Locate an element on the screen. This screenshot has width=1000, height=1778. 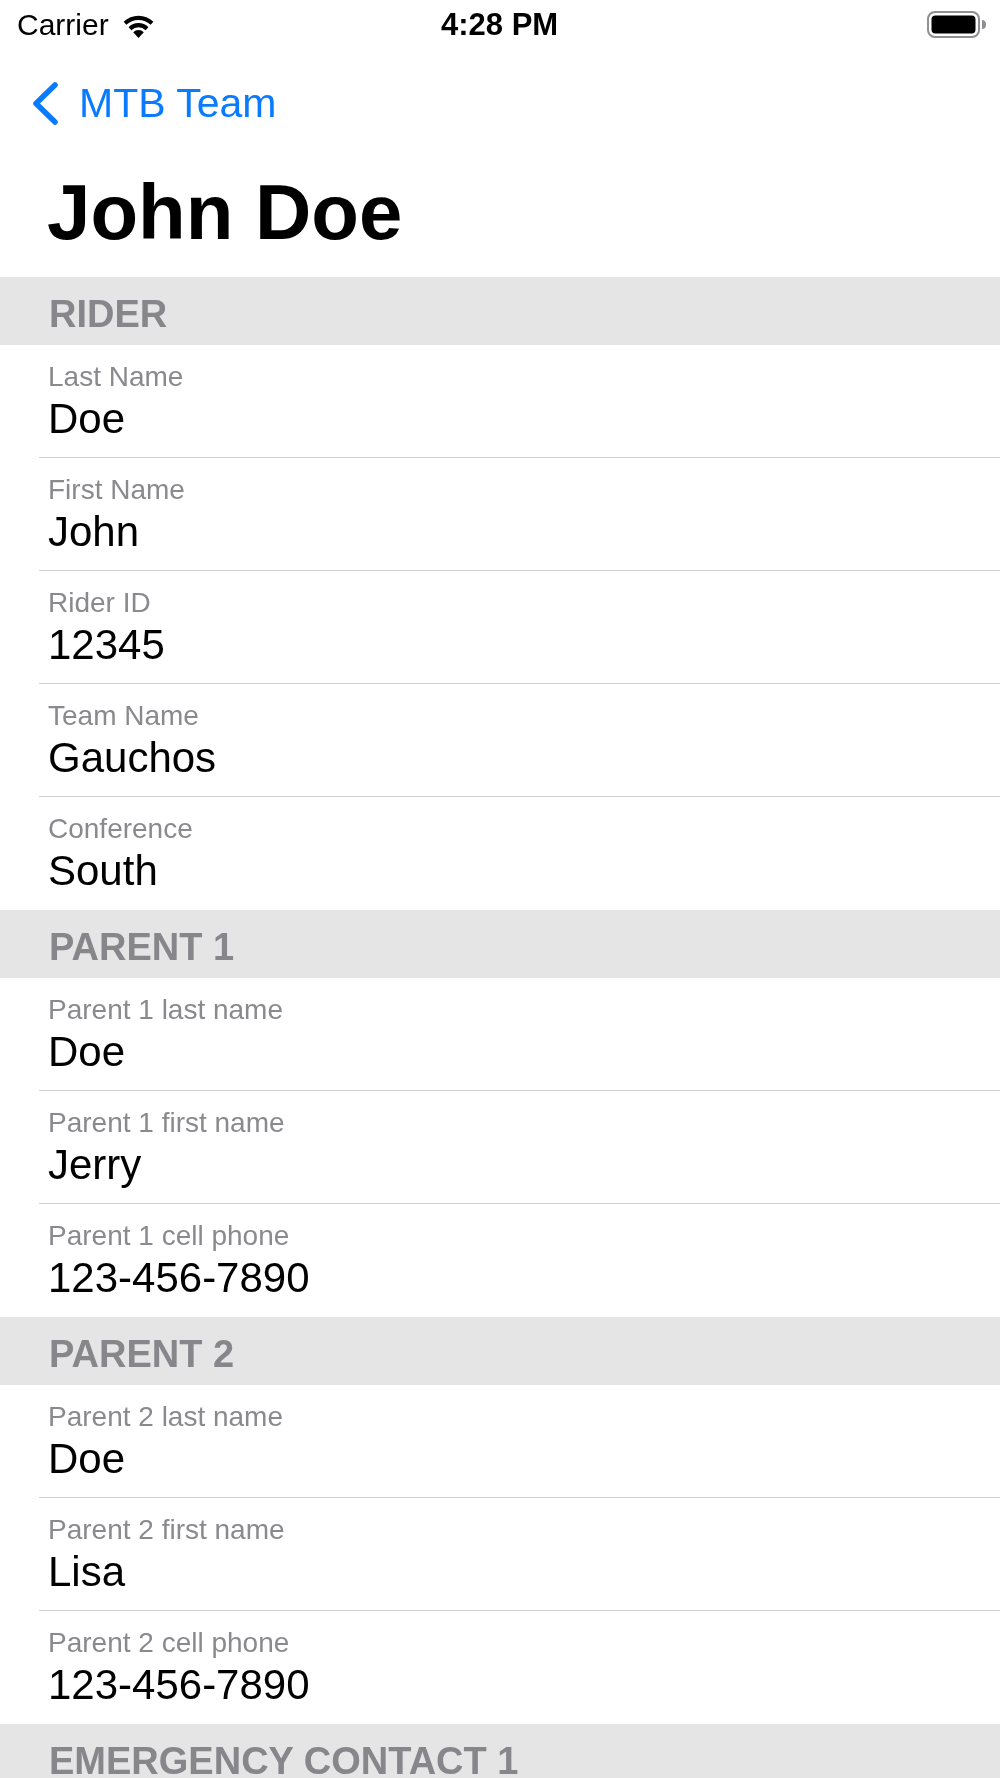
field-label: Parent 2 last name is located at coordinates (166, 1417).